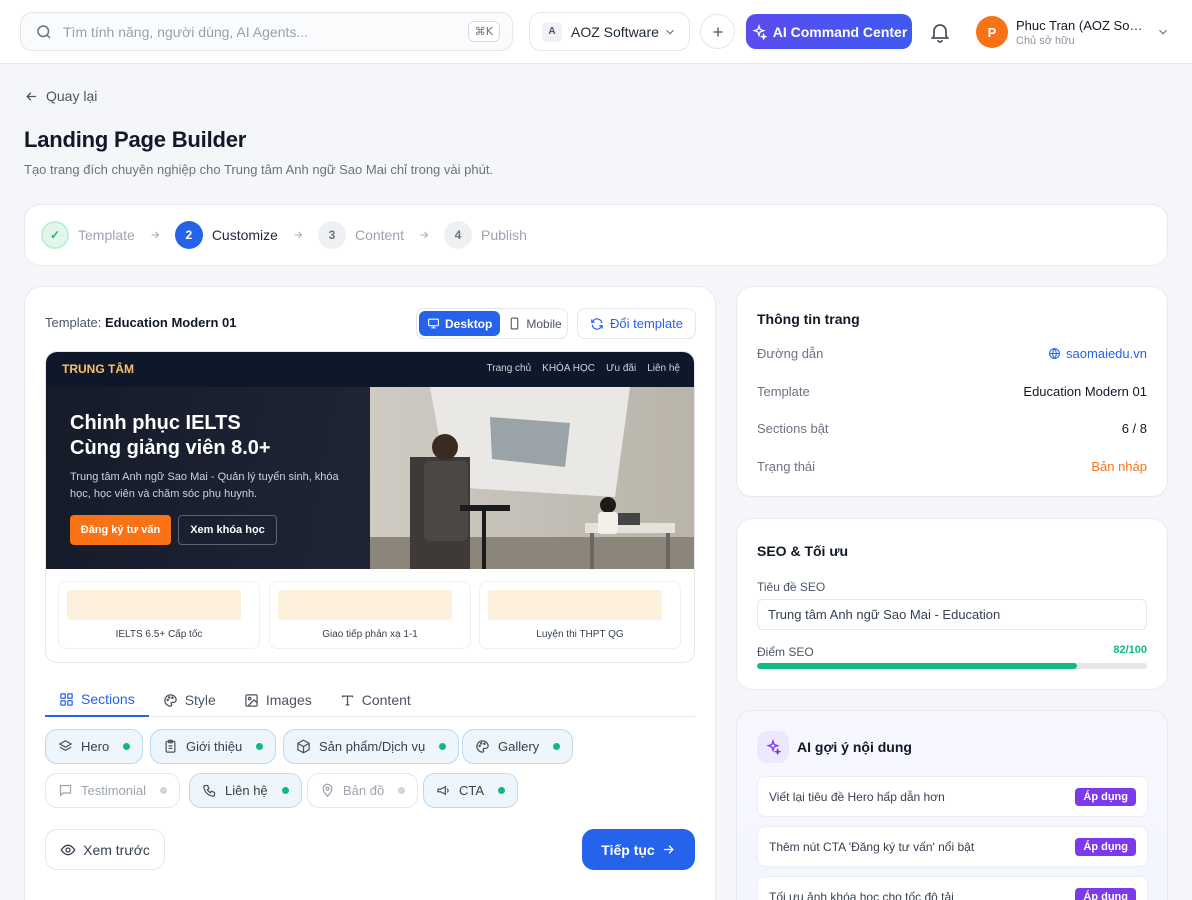 This screenshot has width=1192, height=900. What do you see at coordinates (278, 700) in the screenshot?
I see `tab-images: Images` at bounding box center [278, 700].